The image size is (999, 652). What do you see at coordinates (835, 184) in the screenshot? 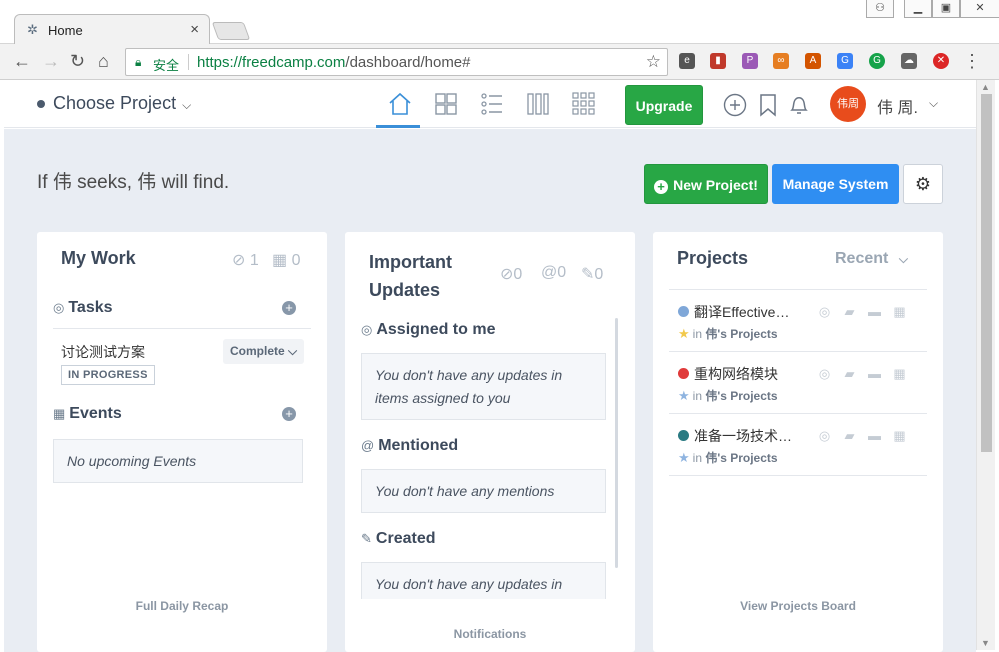
I see `manage-system-button: Manage System` at bounding box center [835, 184].